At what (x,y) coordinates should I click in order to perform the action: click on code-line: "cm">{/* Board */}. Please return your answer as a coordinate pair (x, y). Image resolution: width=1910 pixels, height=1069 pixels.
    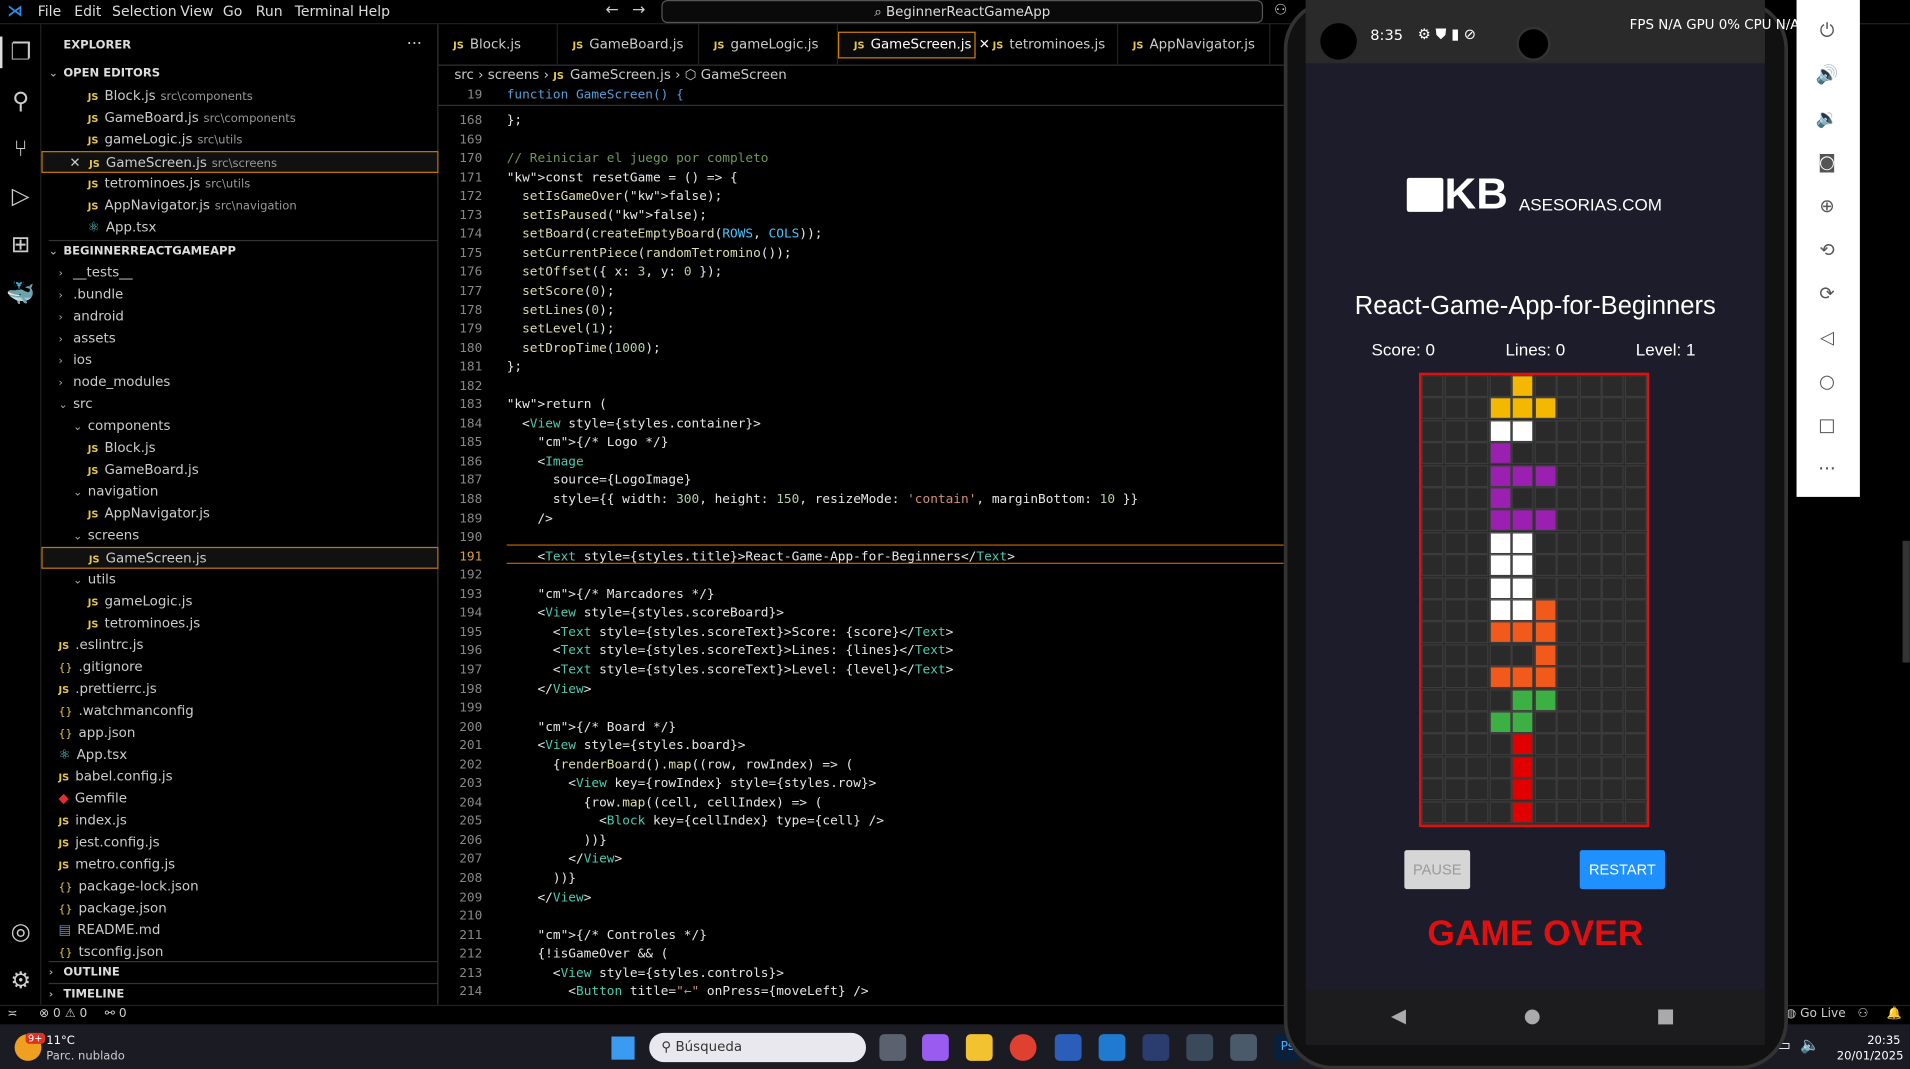
    Looking at the image, I should click on (591, 726).